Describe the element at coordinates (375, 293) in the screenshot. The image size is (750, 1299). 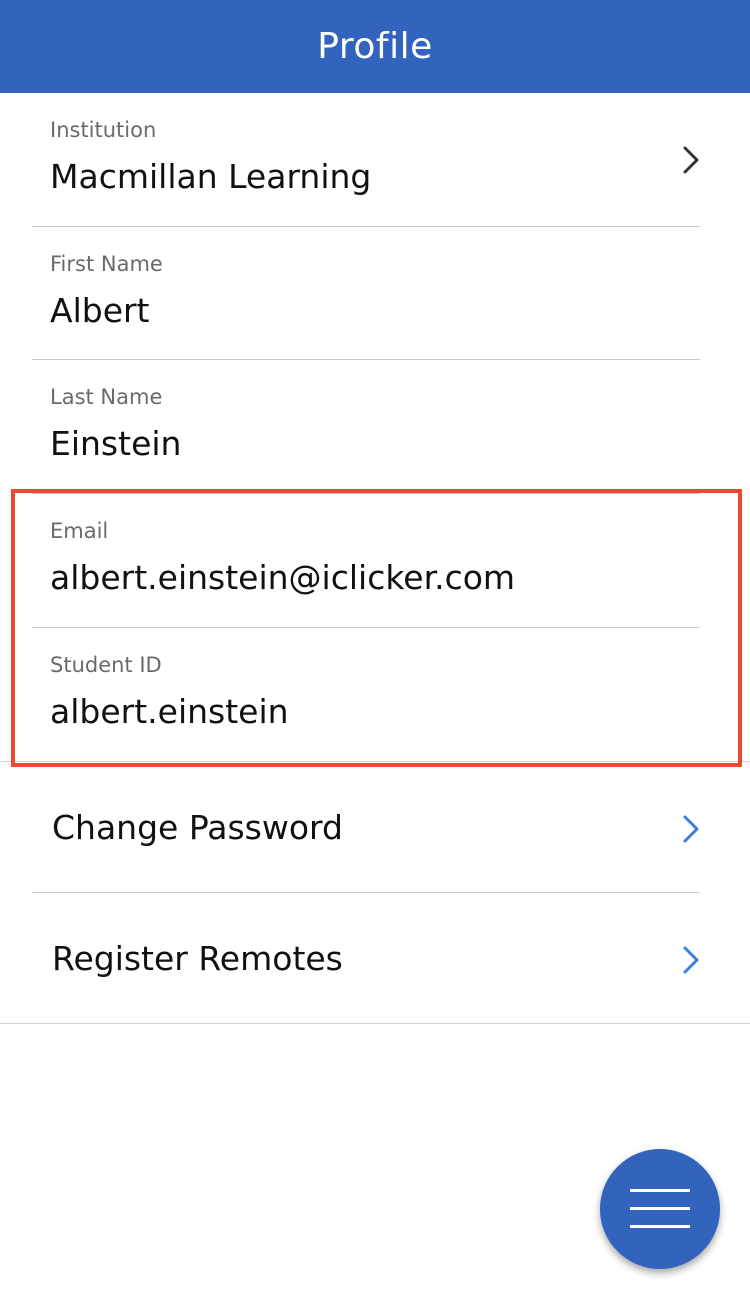
I see `first-name-row: First Name Albert` at that location.